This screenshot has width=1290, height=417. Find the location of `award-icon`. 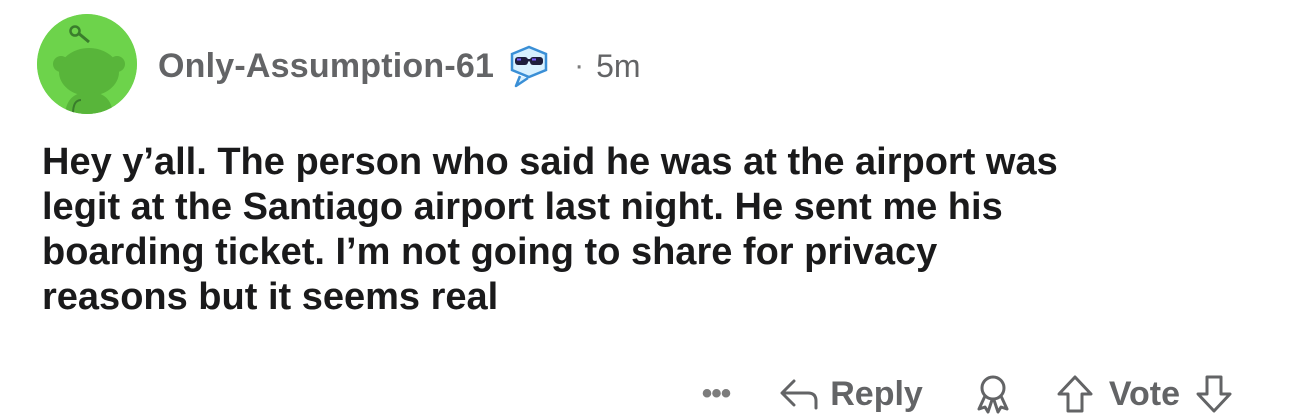

award-icon is located at coordinates (993, 394).